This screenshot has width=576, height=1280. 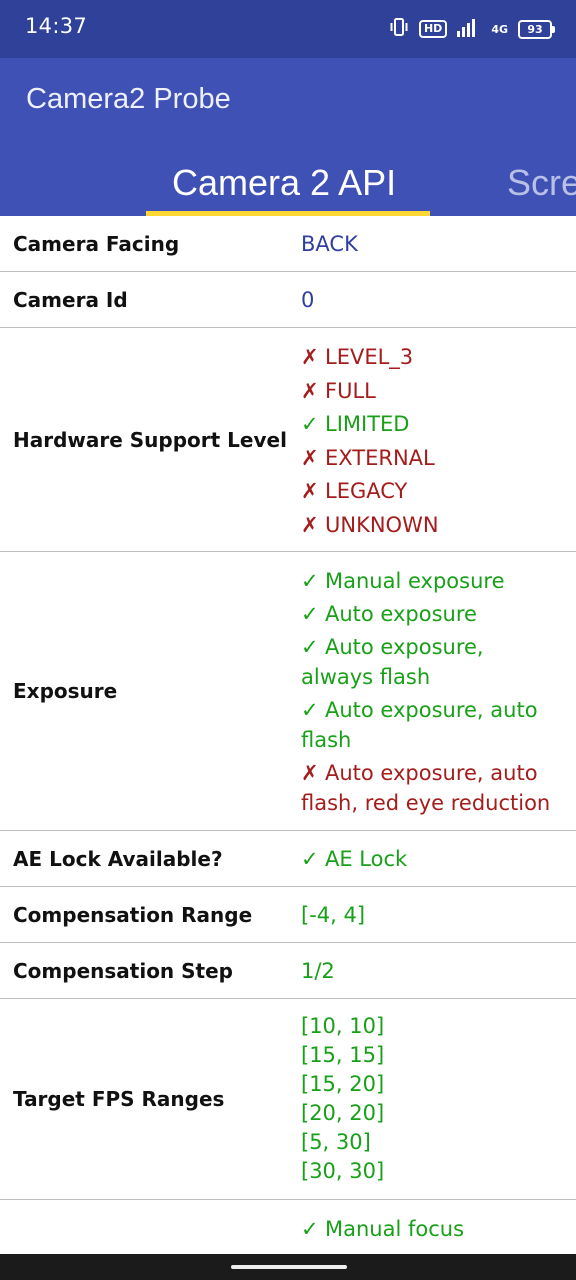 I want to click on list-item: [20, 20], so click(x=343, y=1113).